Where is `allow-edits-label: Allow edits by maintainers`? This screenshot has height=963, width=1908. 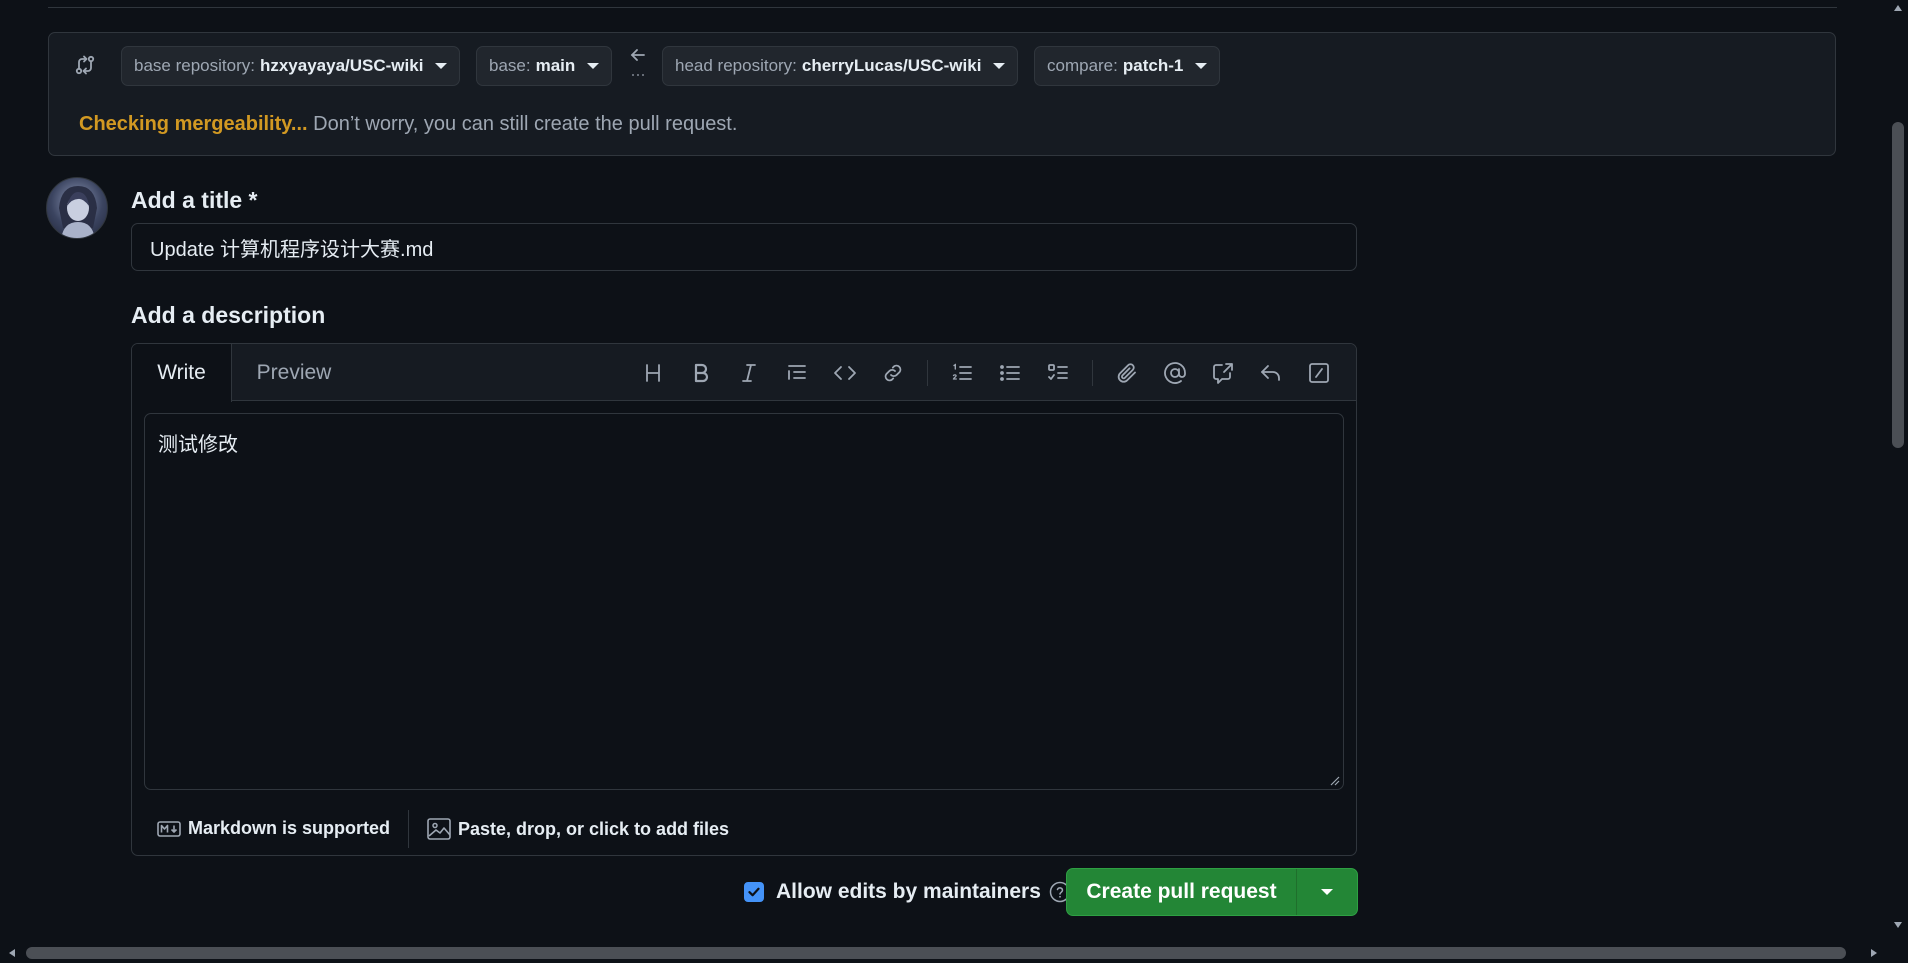
allow-edits-label: Allow edits by maintainers is located at coordinates (908, 891).